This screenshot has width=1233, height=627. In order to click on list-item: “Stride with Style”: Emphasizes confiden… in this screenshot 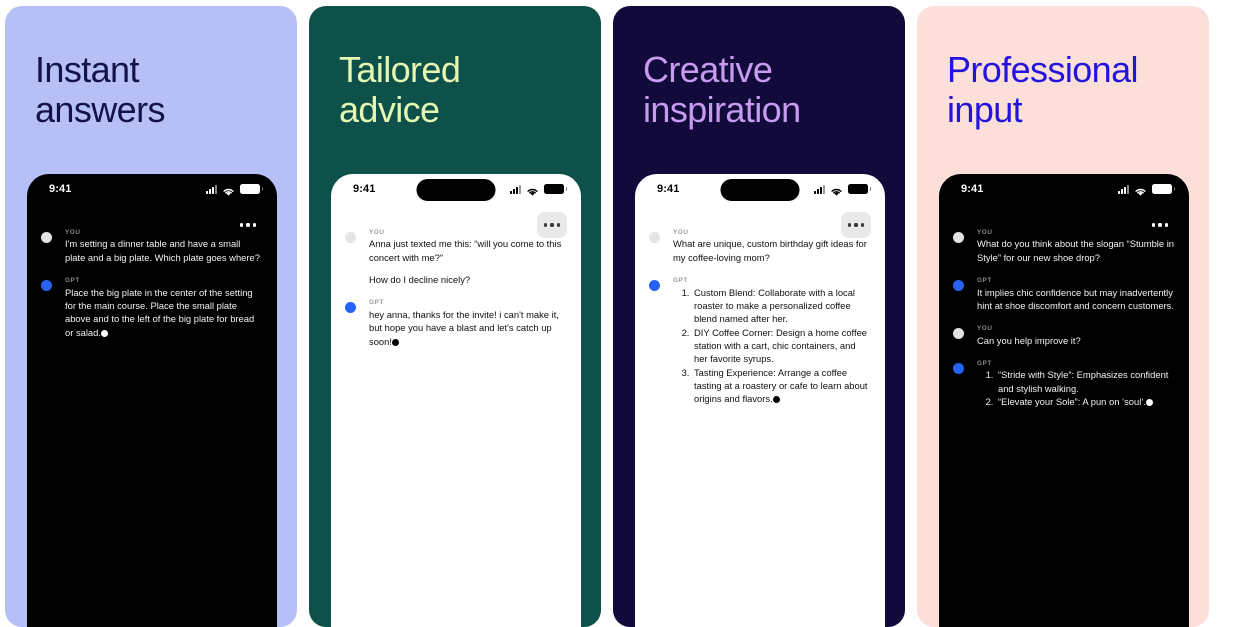, I will do `click(1085, 381)`.